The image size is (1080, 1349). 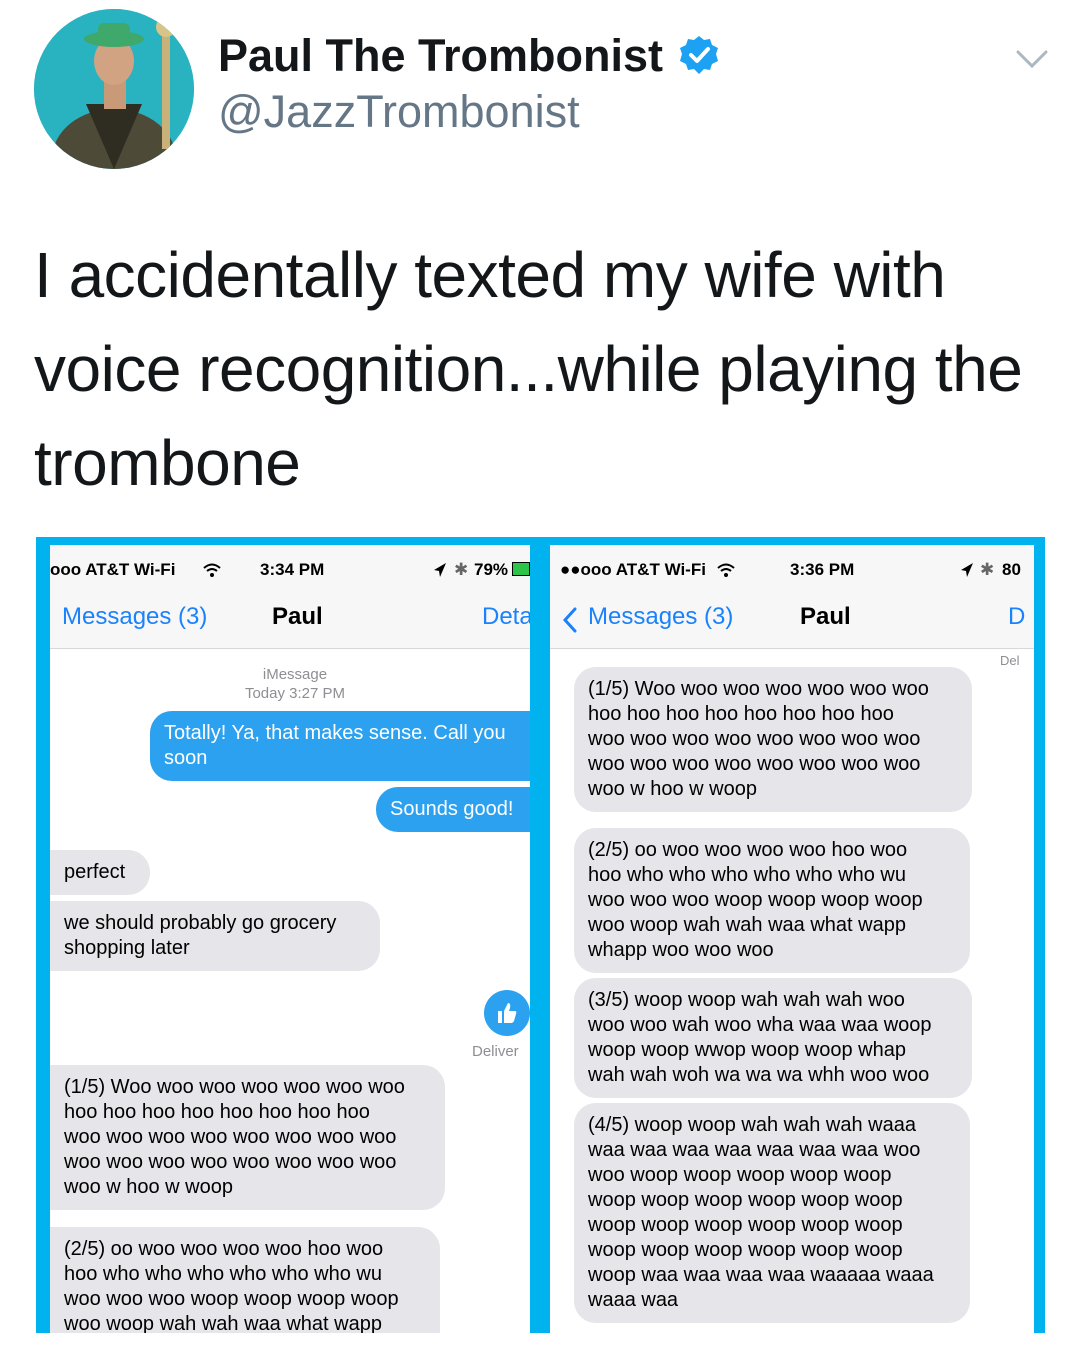 I want to click on handle: @JazzTrombonist, so click(x=399, y=112).